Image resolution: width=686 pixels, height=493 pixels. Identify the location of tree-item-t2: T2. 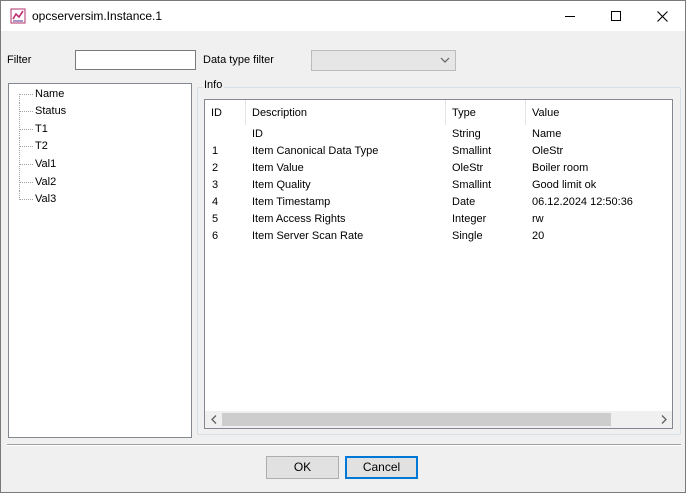
(99, 146).